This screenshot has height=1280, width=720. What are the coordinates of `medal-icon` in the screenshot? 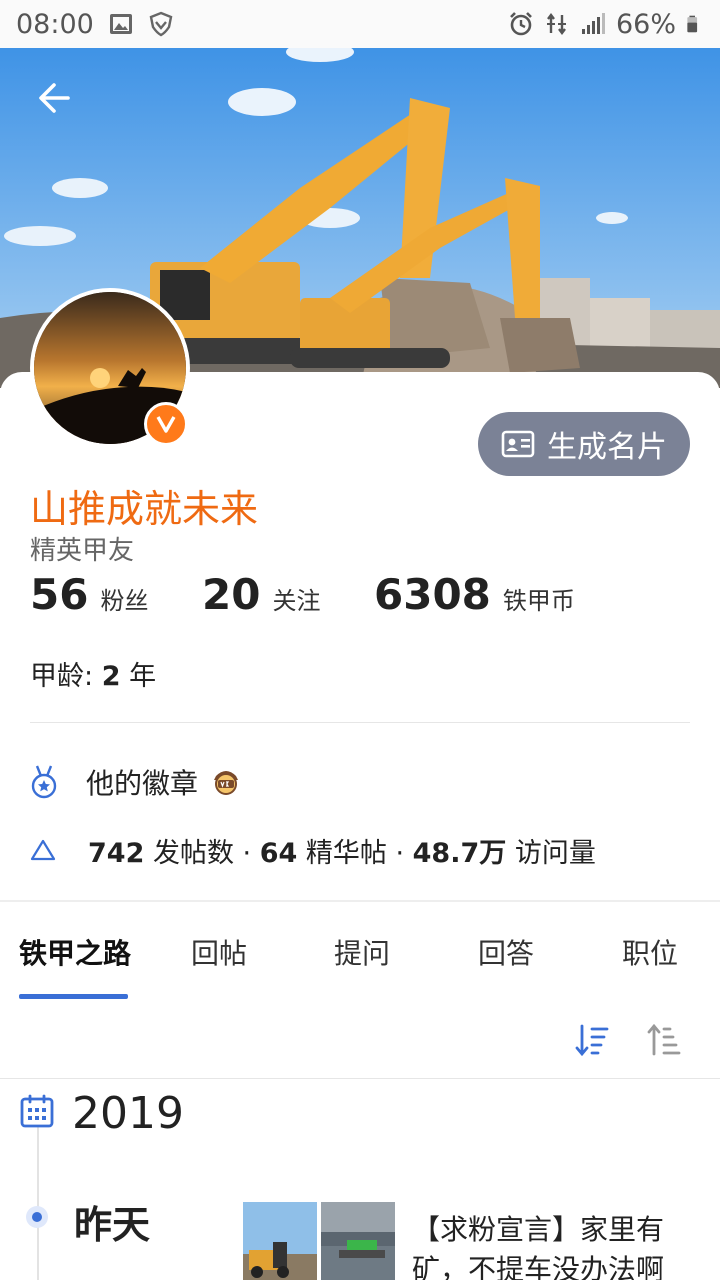 It's located at (44, 782).